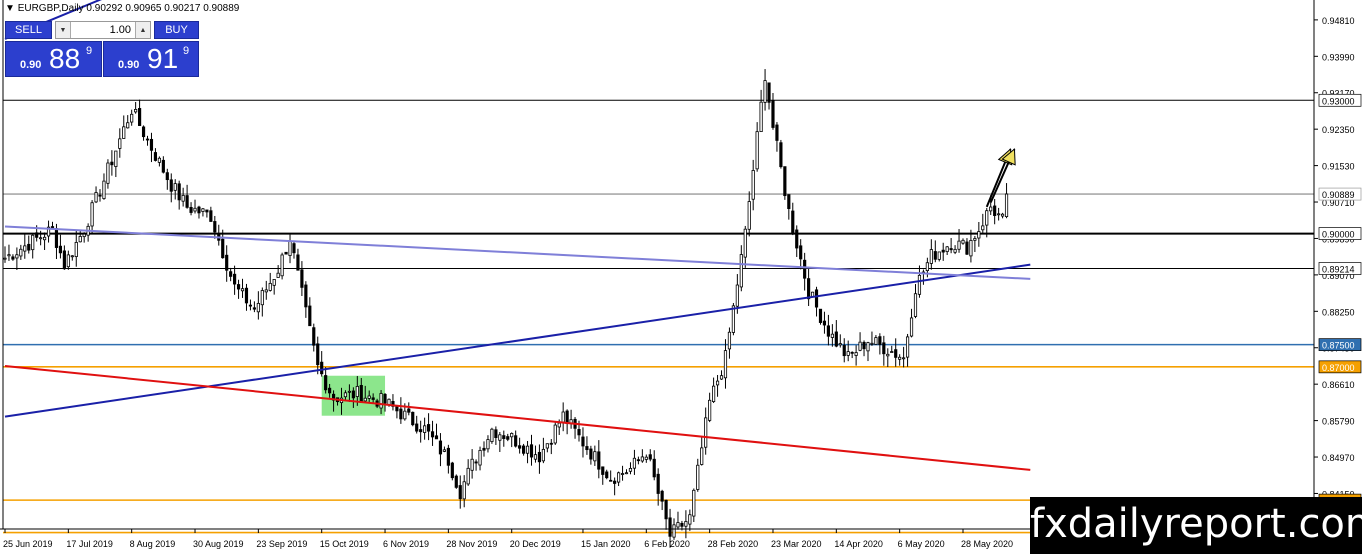 This screenshot has height=554, width=1362. Describe the element at coordinates (151, 59) in the screenshot. I see `buy-price-button: 0.90 91 9` at that location.